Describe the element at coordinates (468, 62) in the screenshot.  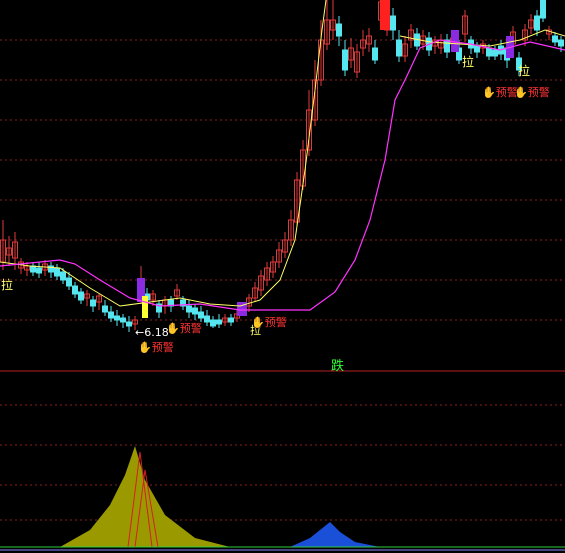
I see `pull-label-right-a: 拉` at that location.